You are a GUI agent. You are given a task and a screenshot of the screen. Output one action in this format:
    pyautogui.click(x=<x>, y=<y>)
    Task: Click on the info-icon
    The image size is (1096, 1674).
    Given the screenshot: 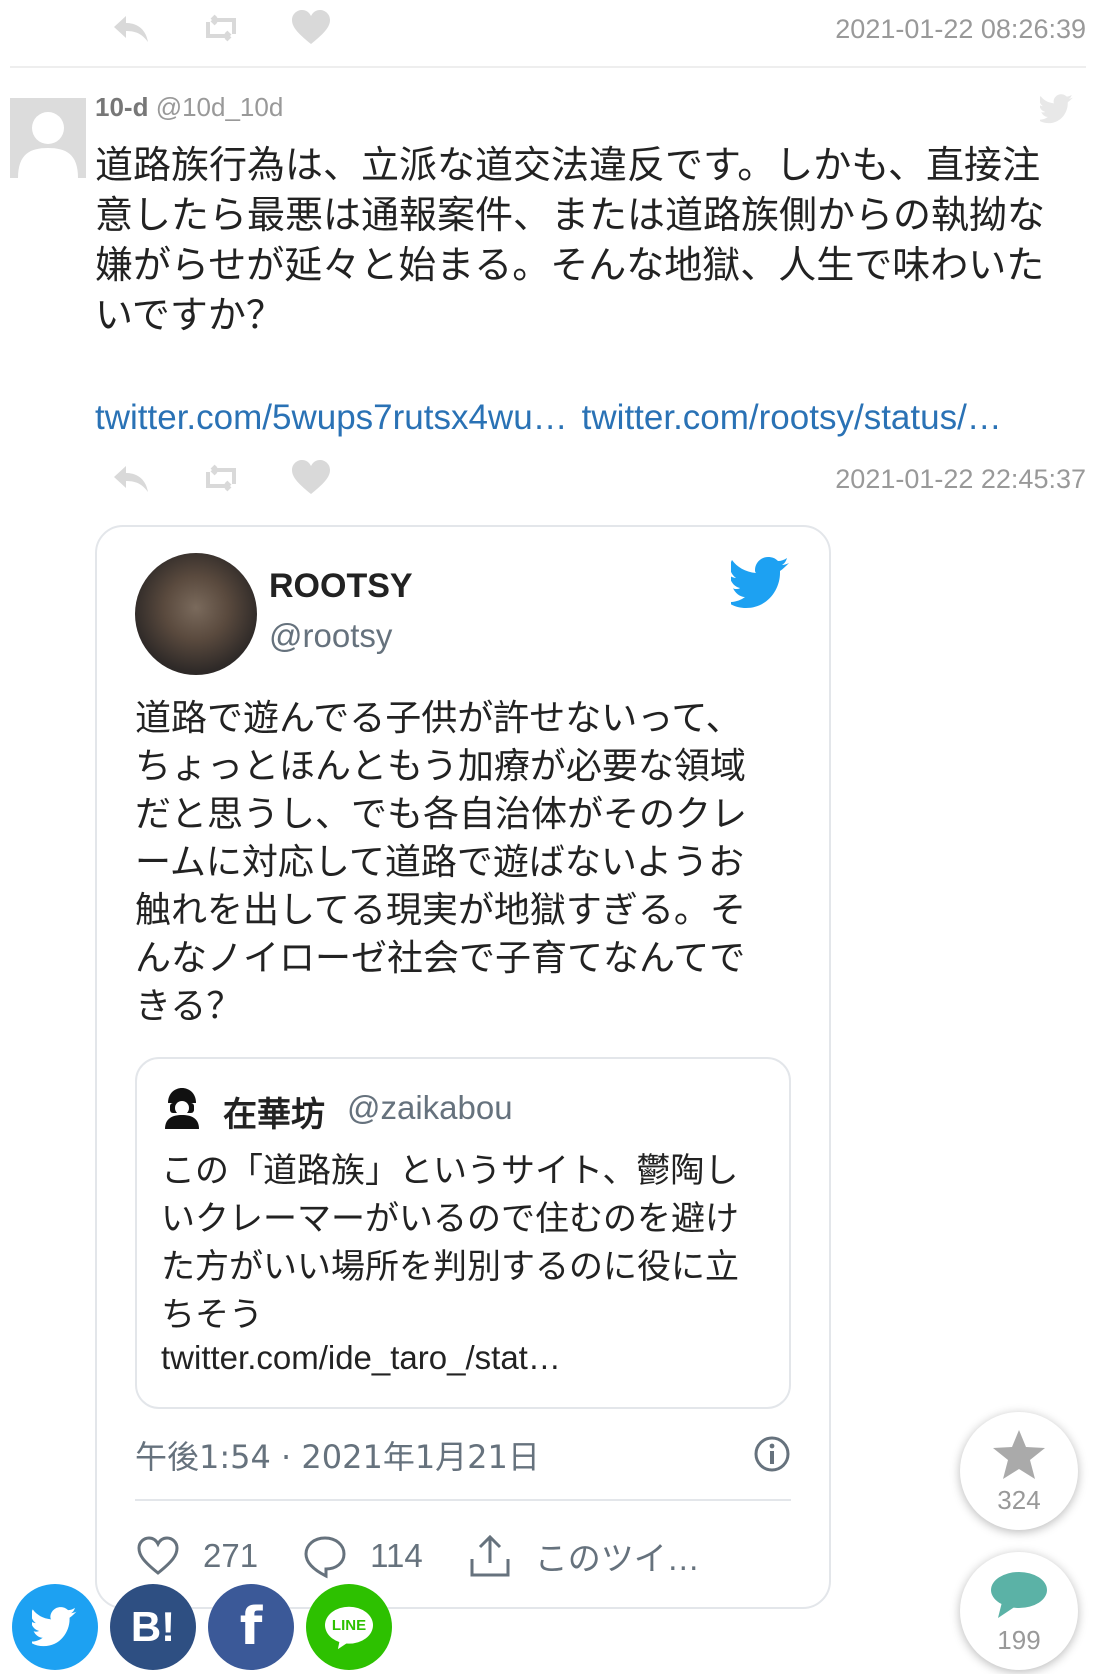 What is the action you would take?
    pyautogui.click(x=772, y=1454)
    